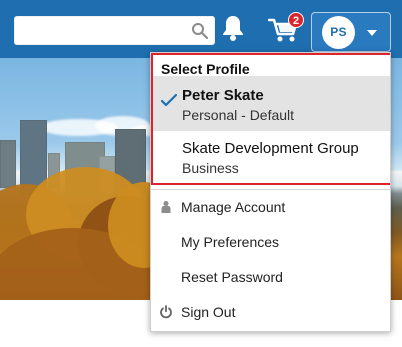  I want to click on my-preferences-menu-item: My Preferences, so click(270, 242).